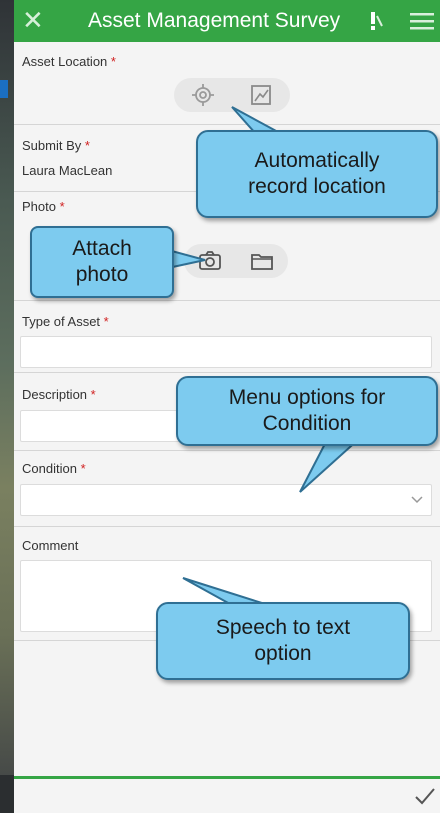  Describe the element at coordinates (59, 394) in the screenshot. I see `description-label: Description *` at that location.